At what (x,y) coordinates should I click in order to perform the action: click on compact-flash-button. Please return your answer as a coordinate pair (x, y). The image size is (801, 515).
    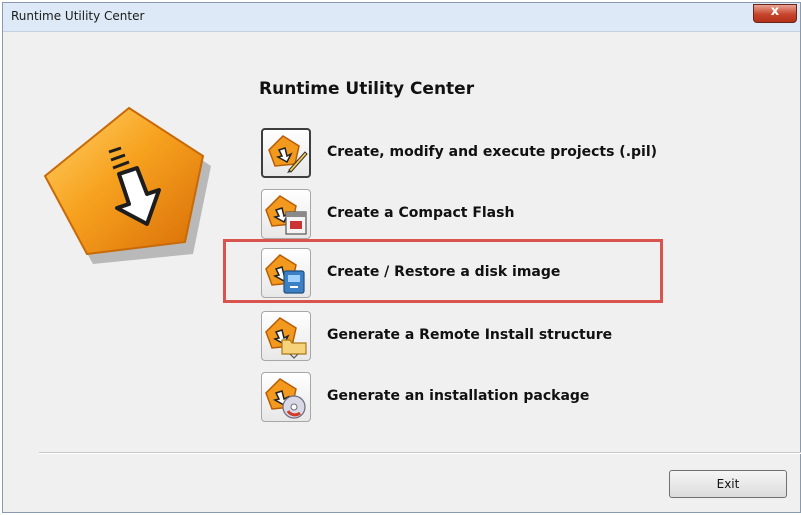
    Looking at the image, I should click on (286, 214).